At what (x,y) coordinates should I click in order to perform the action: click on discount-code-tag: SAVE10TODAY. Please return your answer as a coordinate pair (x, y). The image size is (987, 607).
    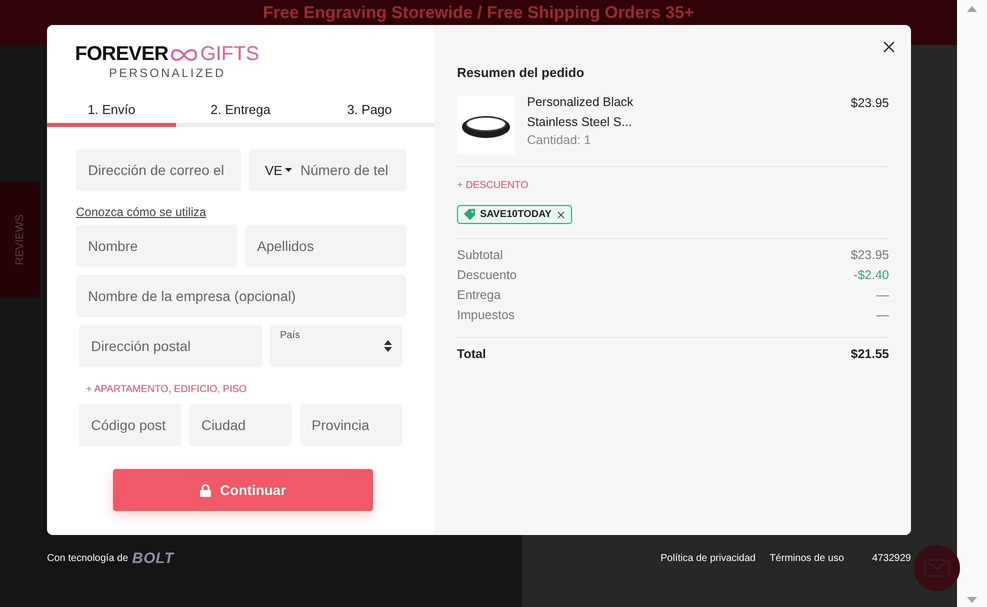
    Looking at the image, I should click on (514, 214).